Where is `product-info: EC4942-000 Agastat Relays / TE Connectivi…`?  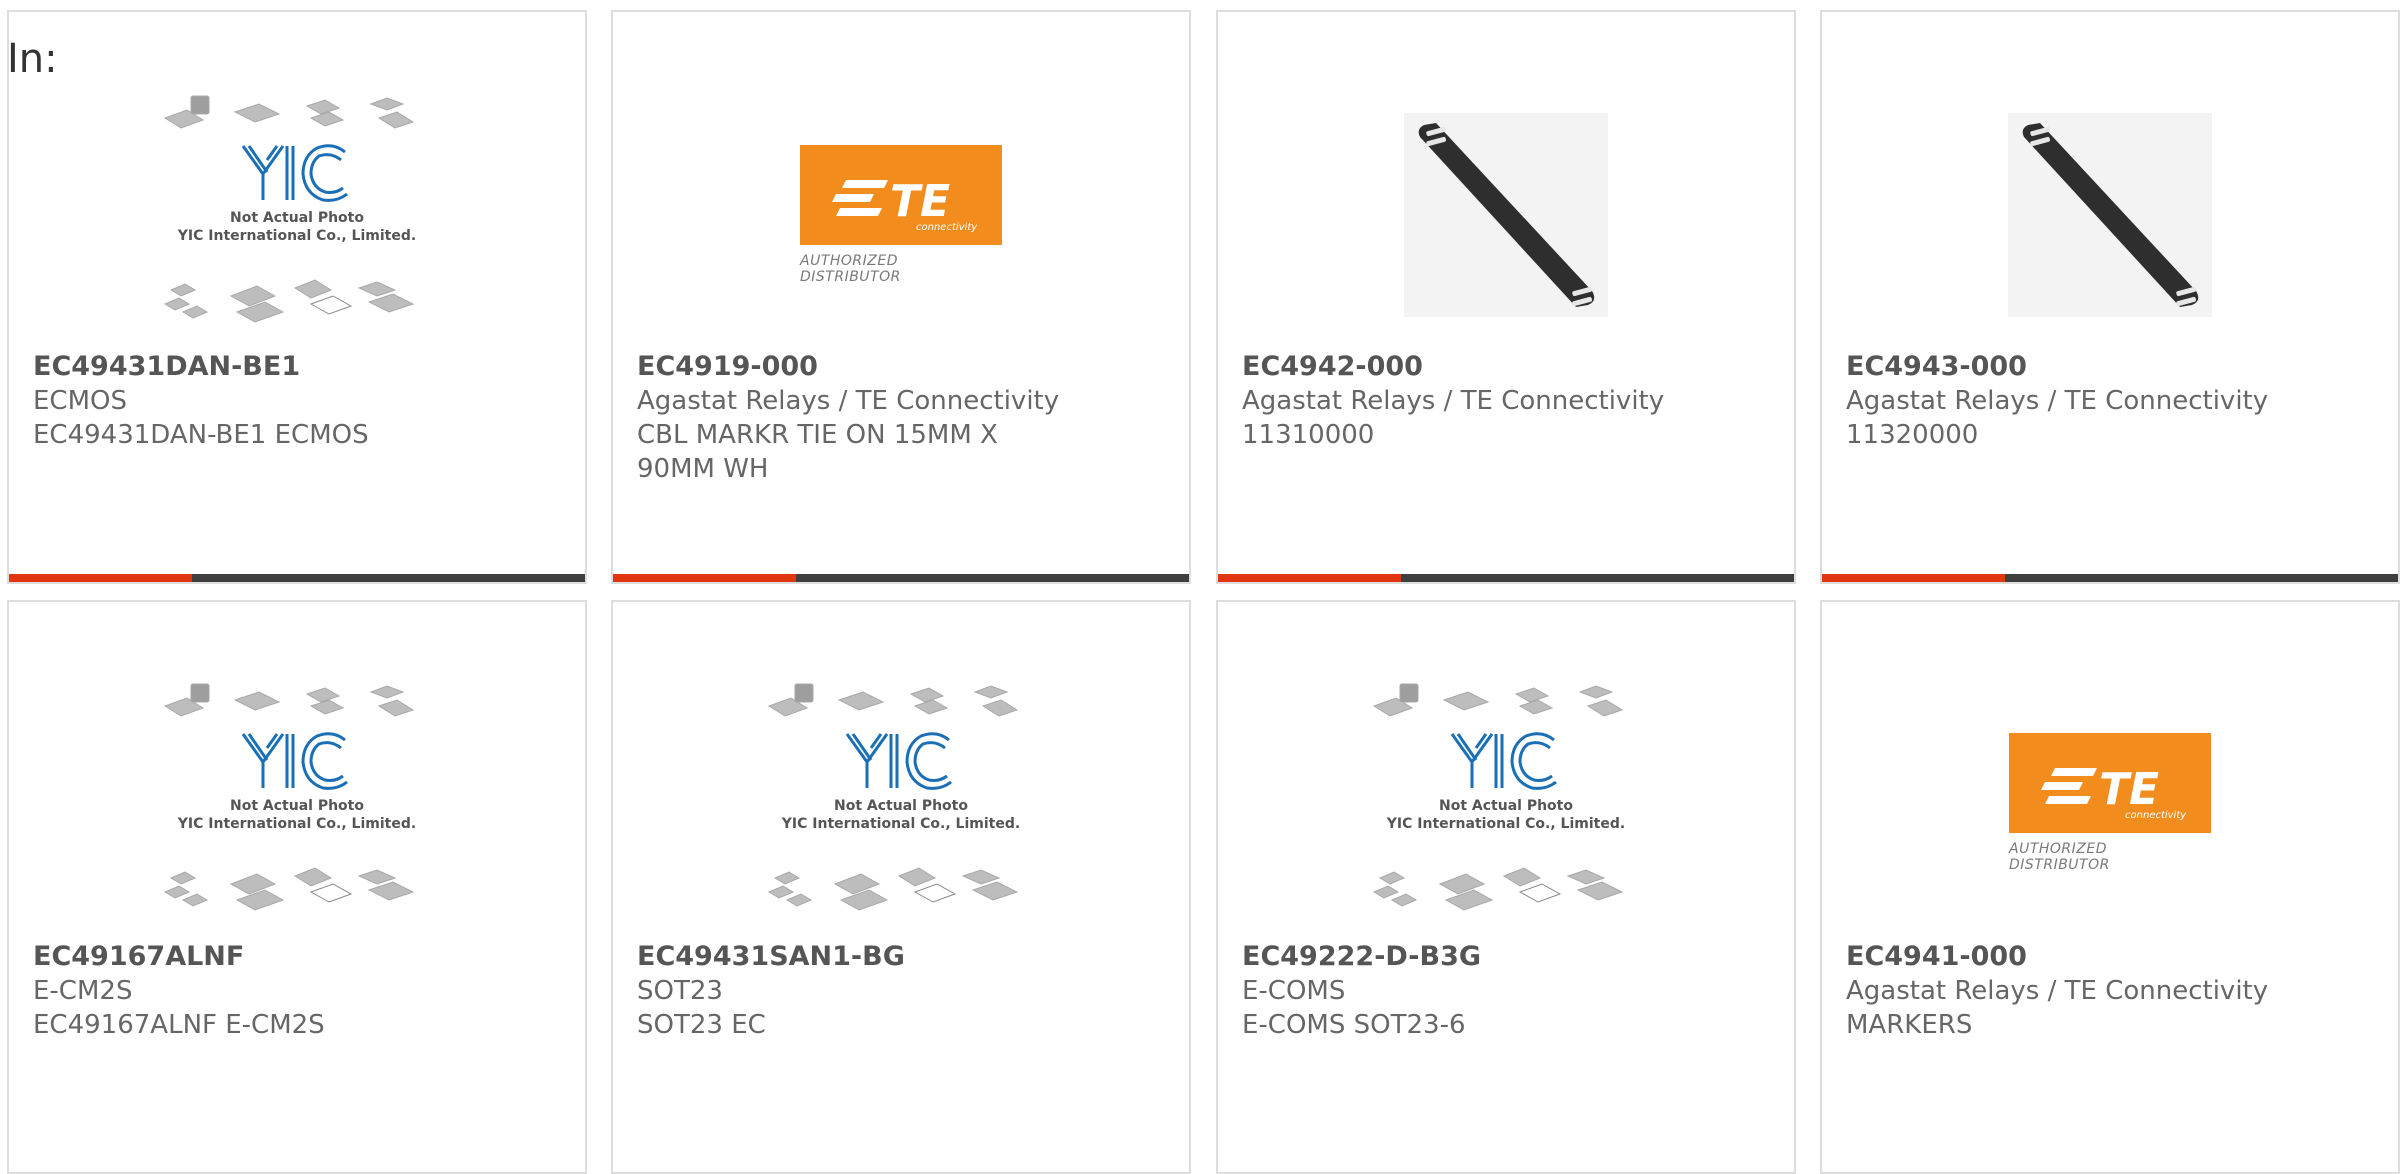 product-info: EC4942-000 Agastat Relays / TE Connectivi… is located at coordinates (1506, 401).